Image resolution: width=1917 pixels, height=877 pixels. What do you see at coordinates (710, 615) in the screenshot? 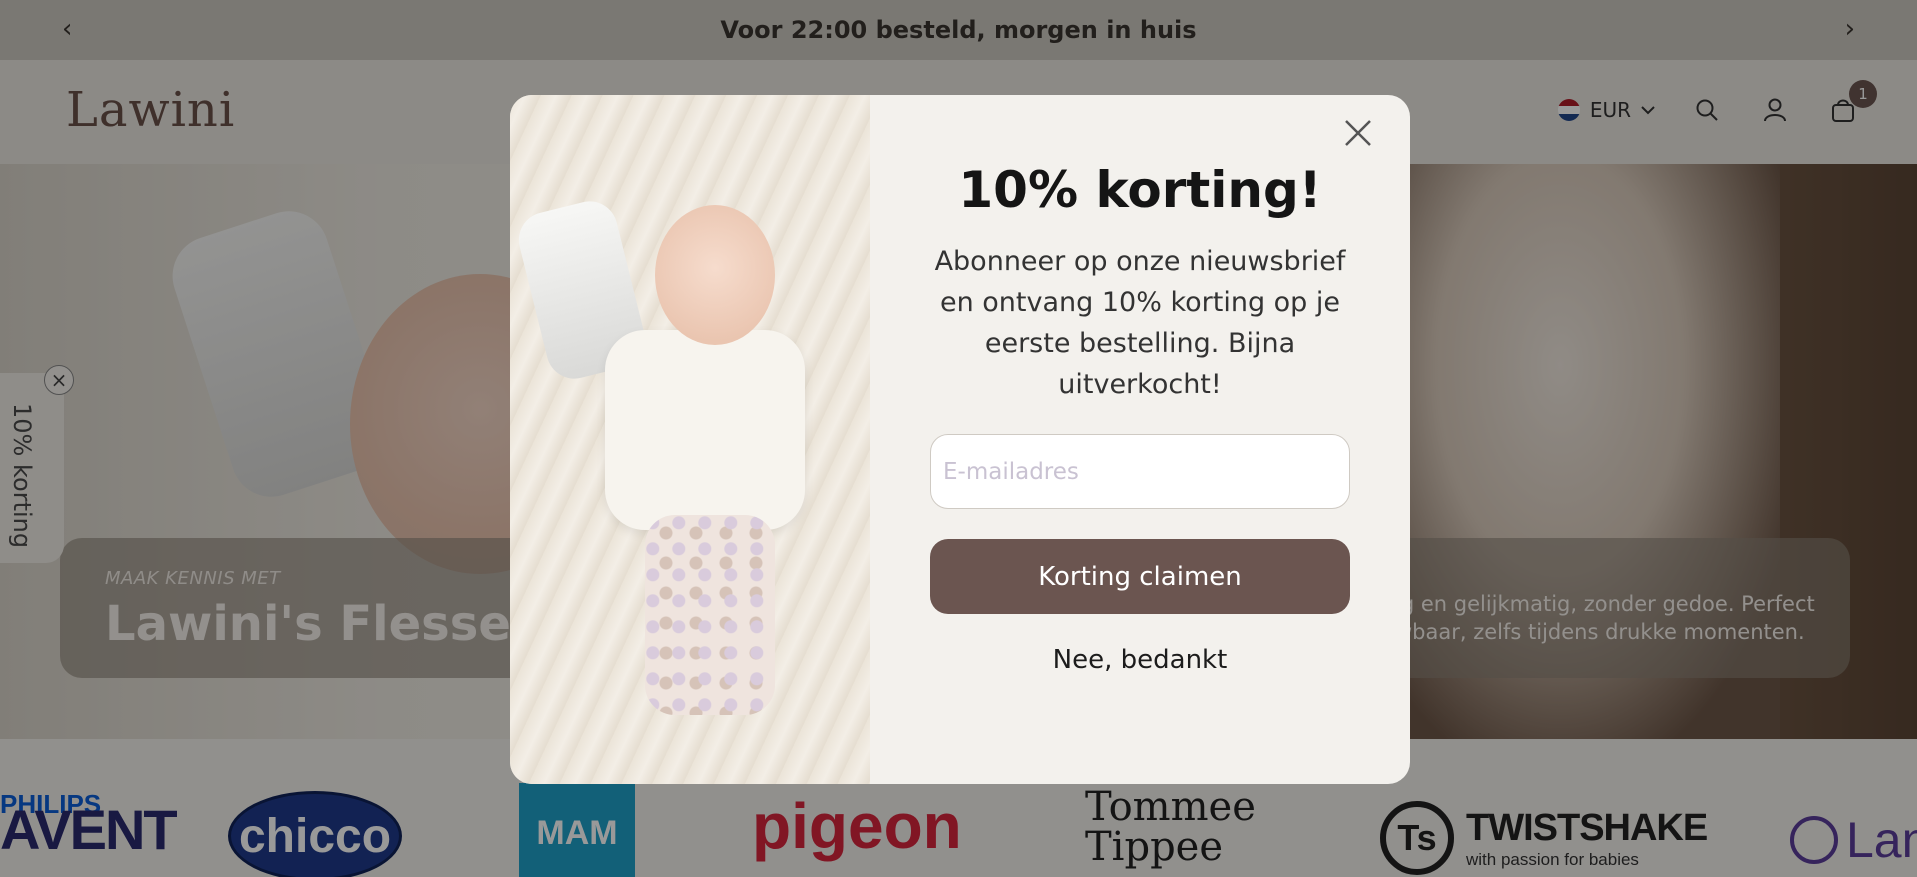
I see `popup-baby-legs` at bounding box center [710, 615].